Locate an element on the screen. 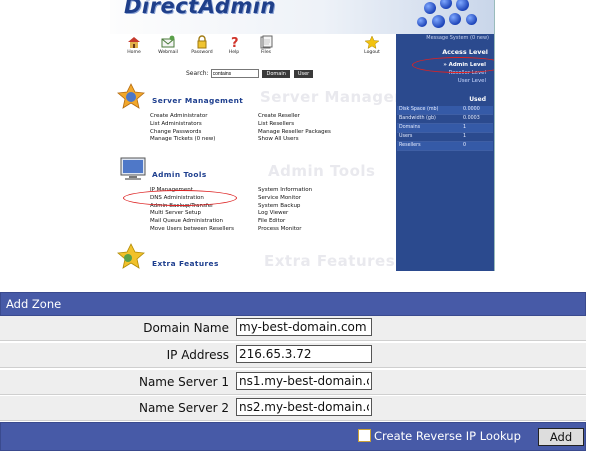 Image resolution: width=591 pixels, height=455 pixels. link-service-monitor: Service Monitor is located at coordinates (285, 199).